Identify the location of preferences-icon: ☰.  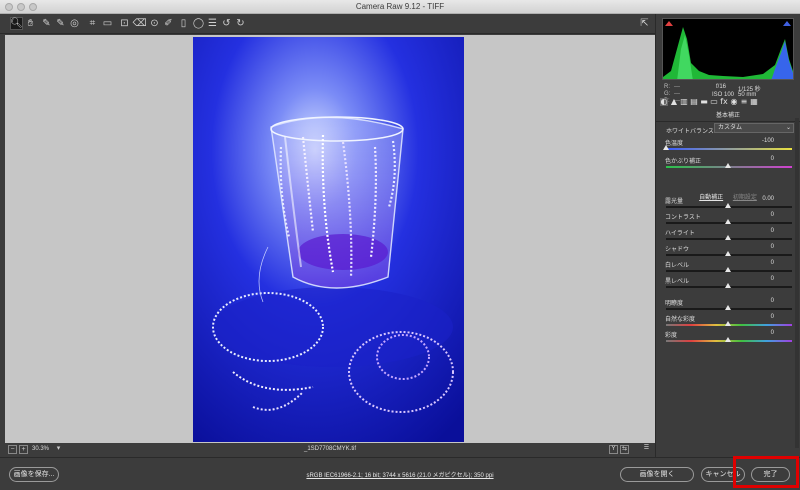
(212, 23).